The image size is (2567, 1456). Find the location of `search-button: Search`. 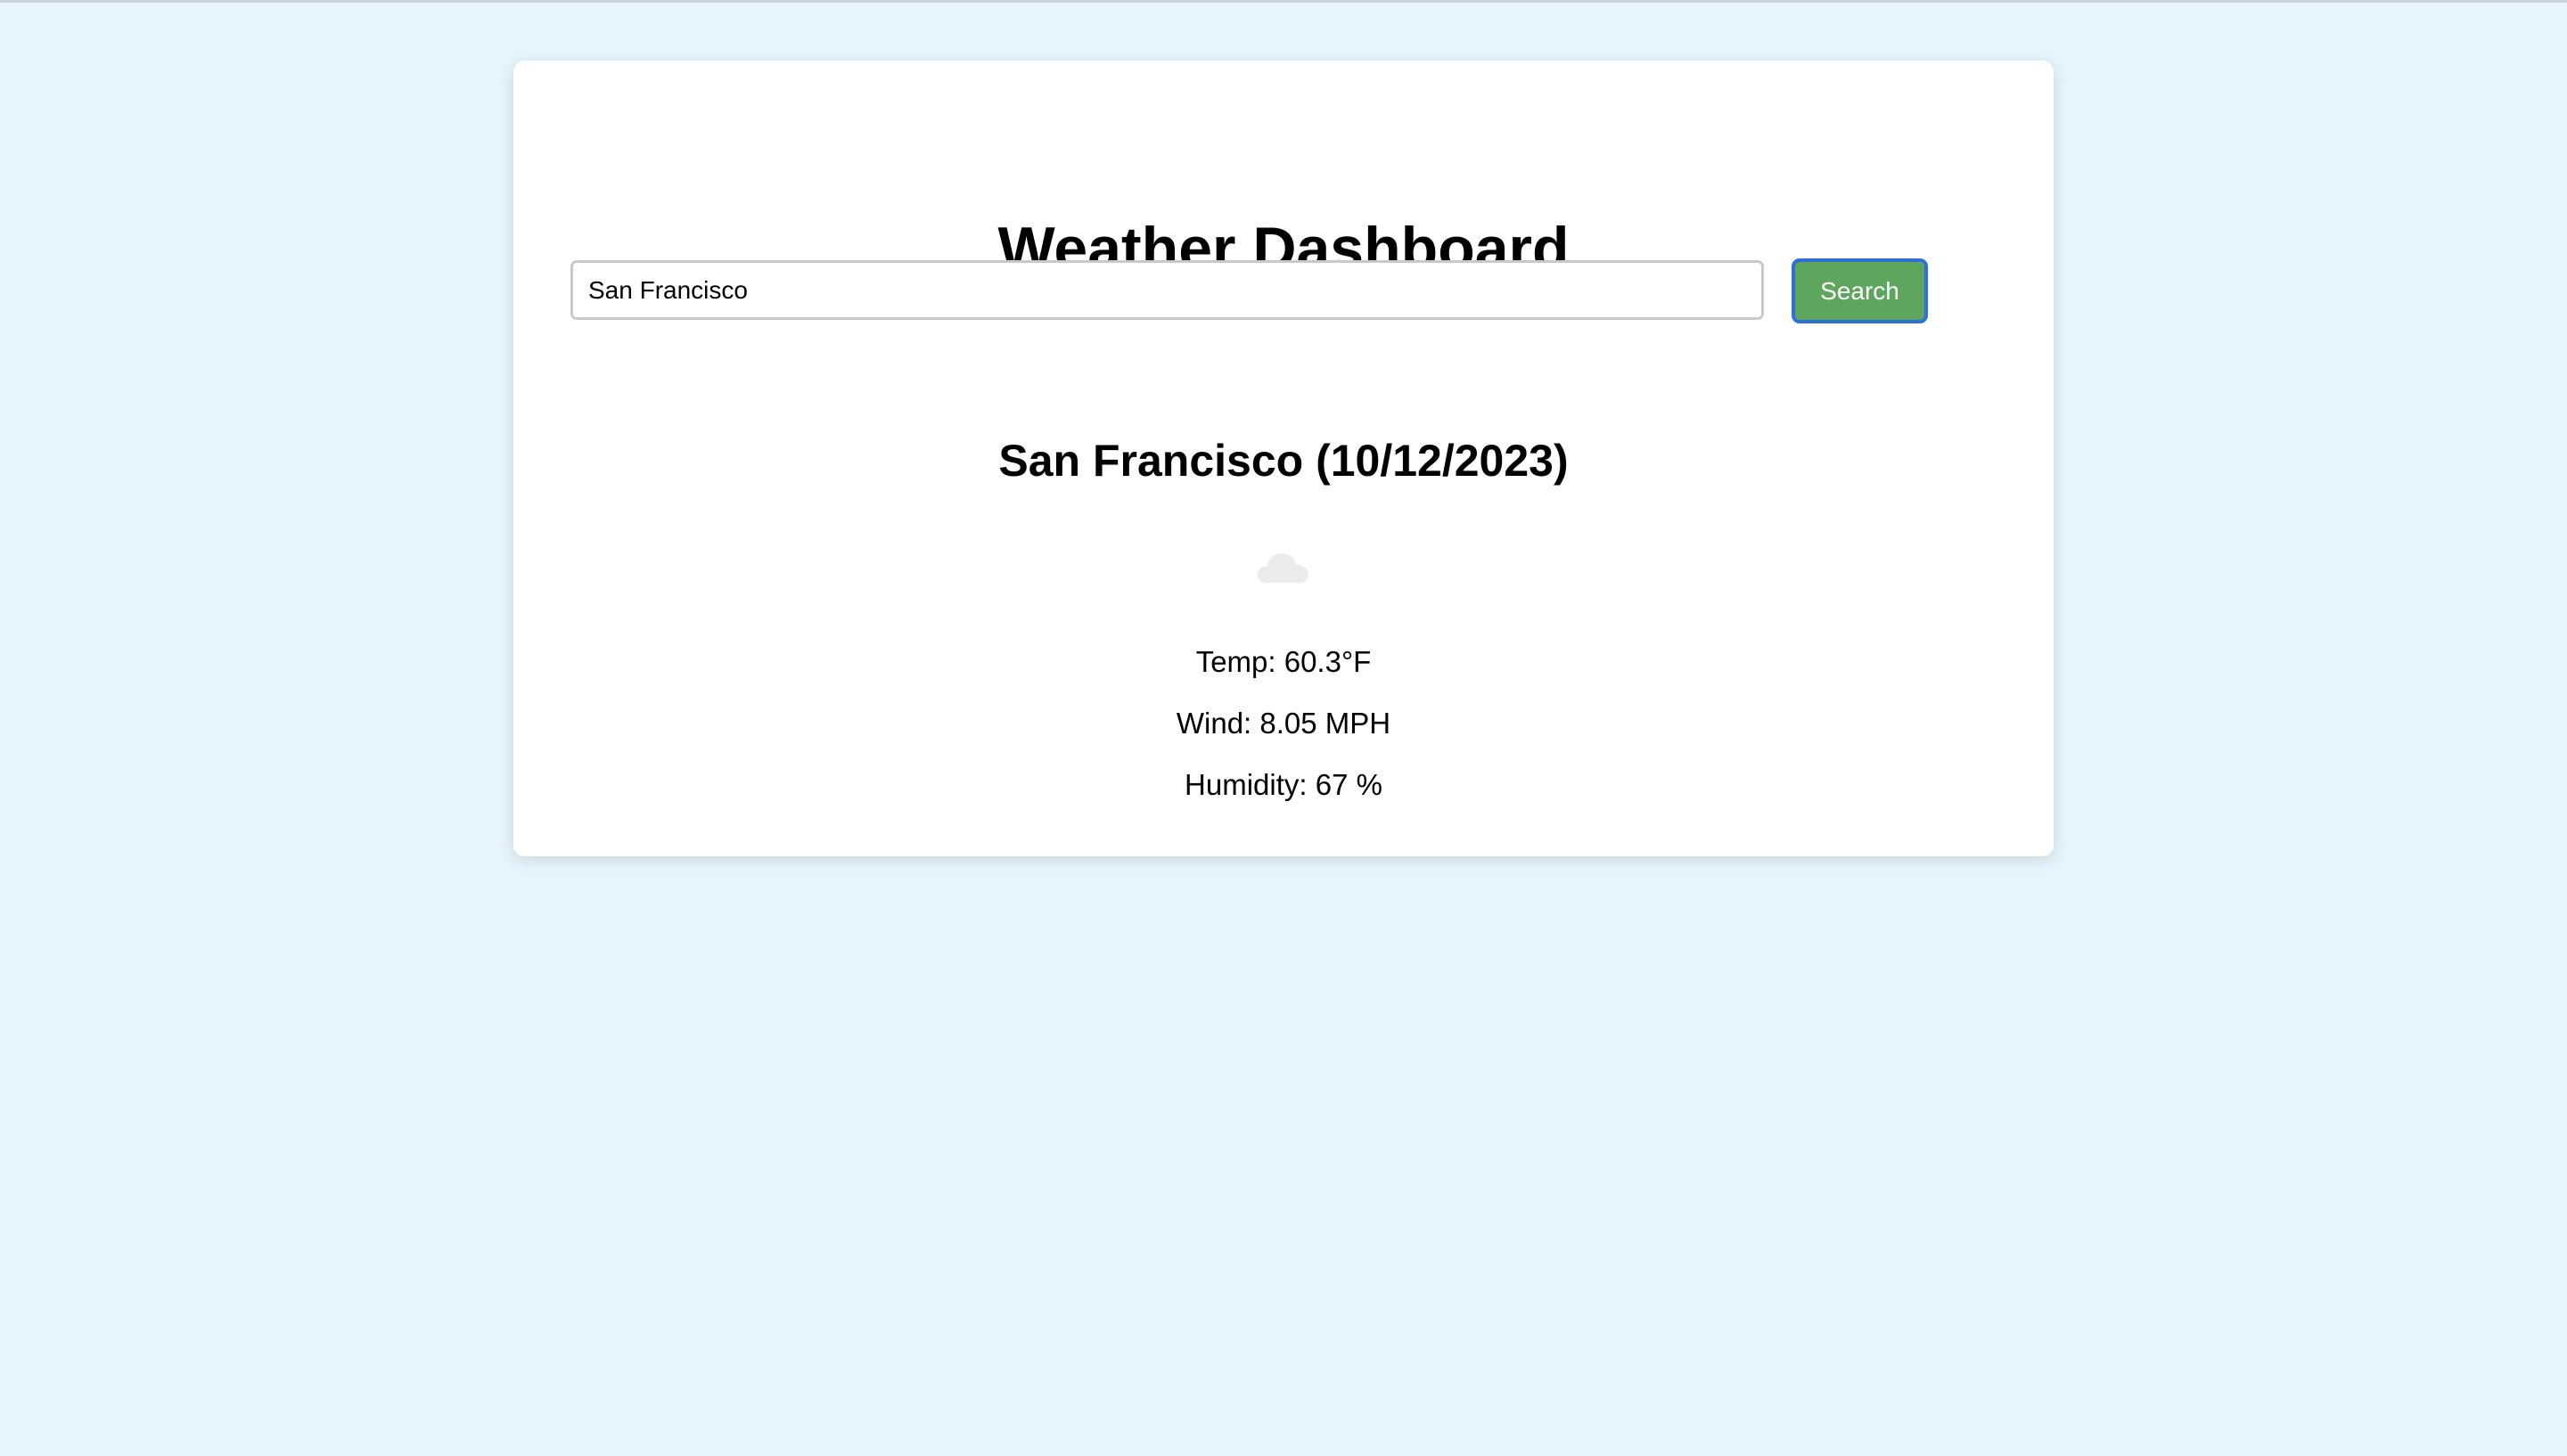

search-button: Search is located at coordinates (1860, 291).